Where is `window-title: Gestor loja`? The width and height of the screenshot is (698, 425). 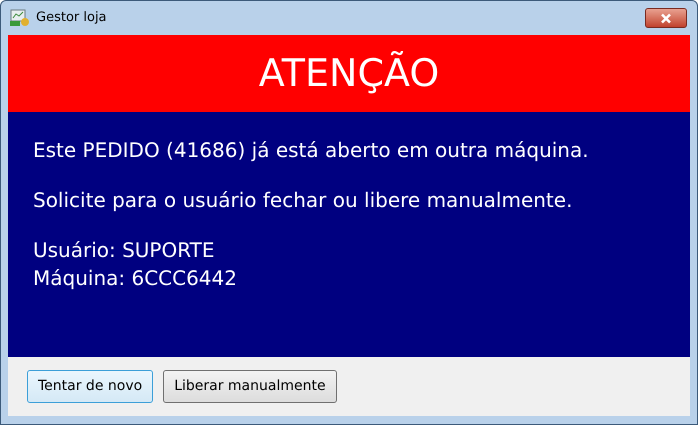 window-title: Gestor loja is located at coordinates (71, 18).